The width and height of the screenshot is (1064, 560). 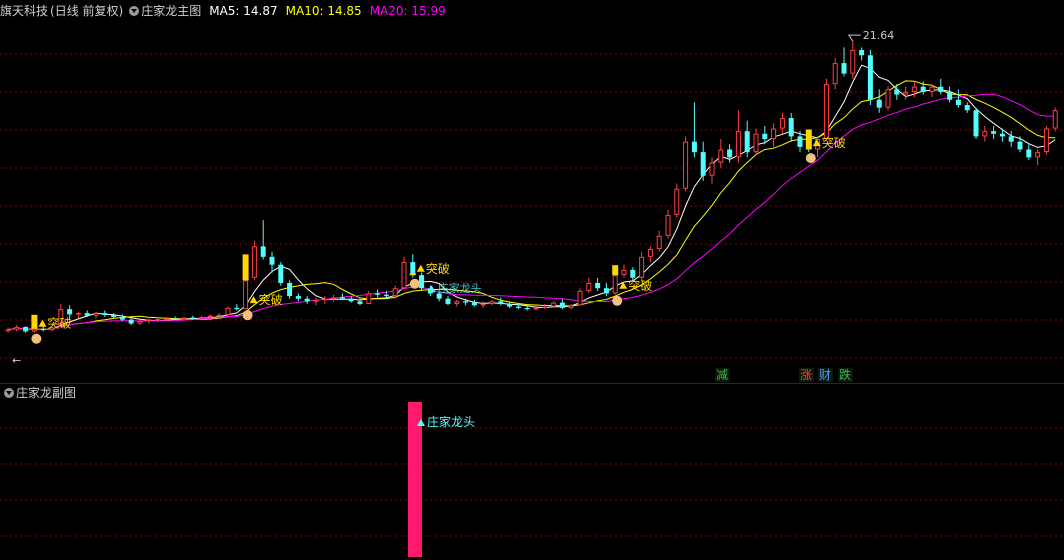 I want to click on high-price-pointer, so click(x=854, y=38).